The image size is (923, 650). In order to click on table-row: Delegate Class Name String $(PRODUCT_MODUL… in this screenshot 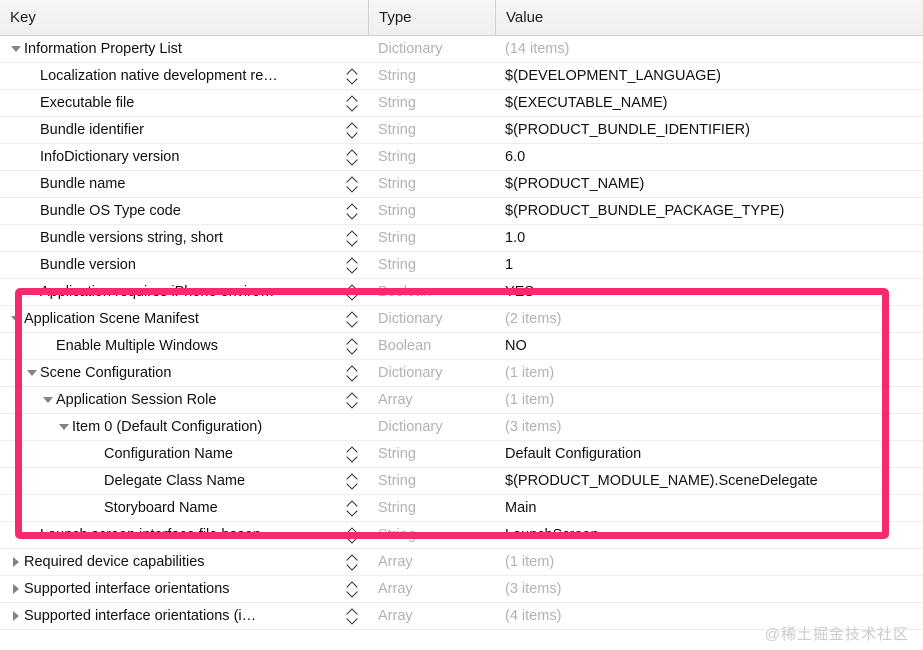, I will do `click(461, 481)`.